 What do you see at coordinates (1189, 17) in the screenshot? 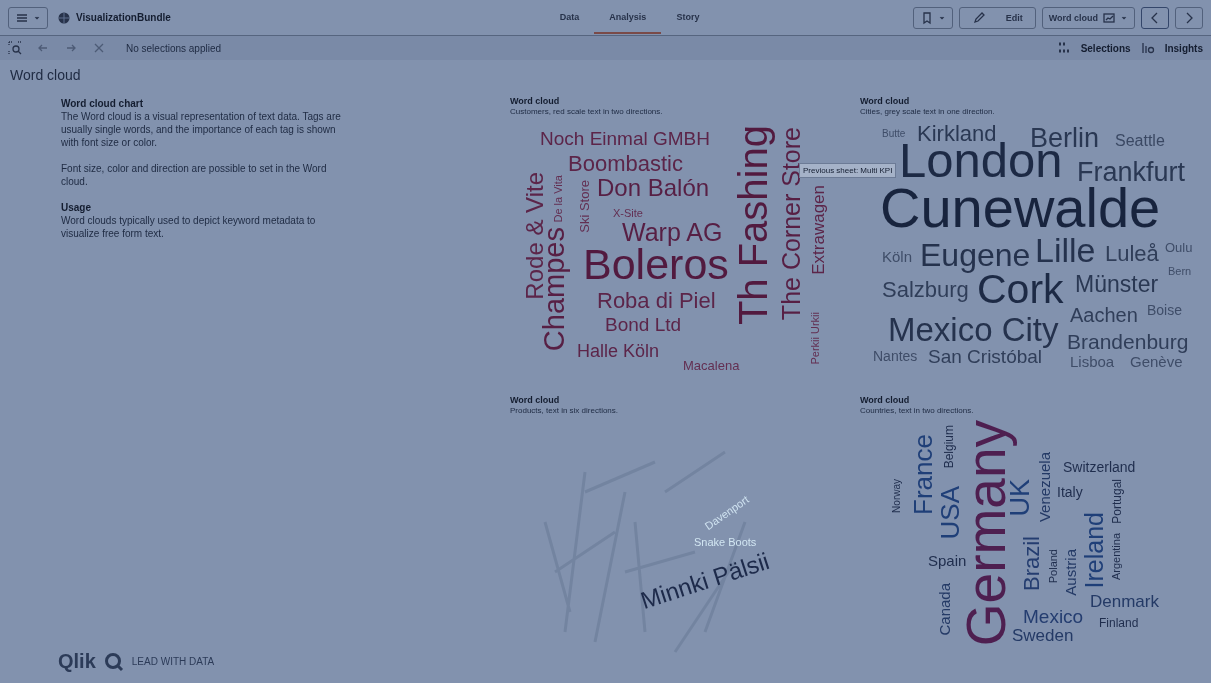
I see `next-sheet-button` at bounding box center [1189, 17].